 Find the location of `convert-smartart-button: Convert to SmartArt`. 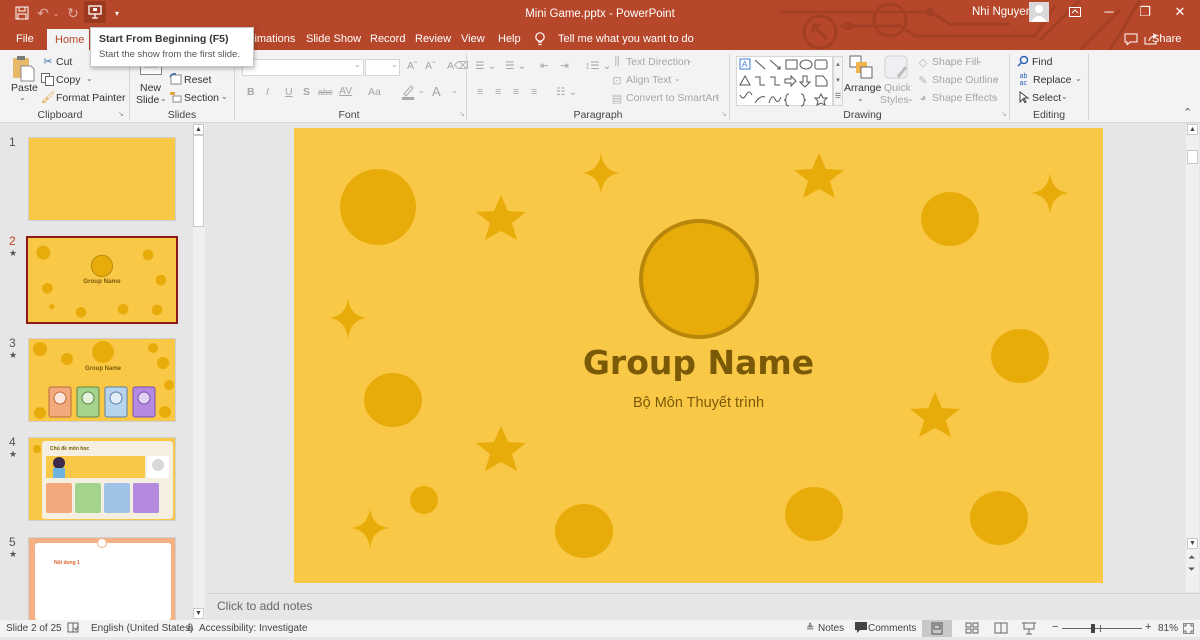

convert-smartart-button: Convert to SmartArt is located at coordinates (672, 98).